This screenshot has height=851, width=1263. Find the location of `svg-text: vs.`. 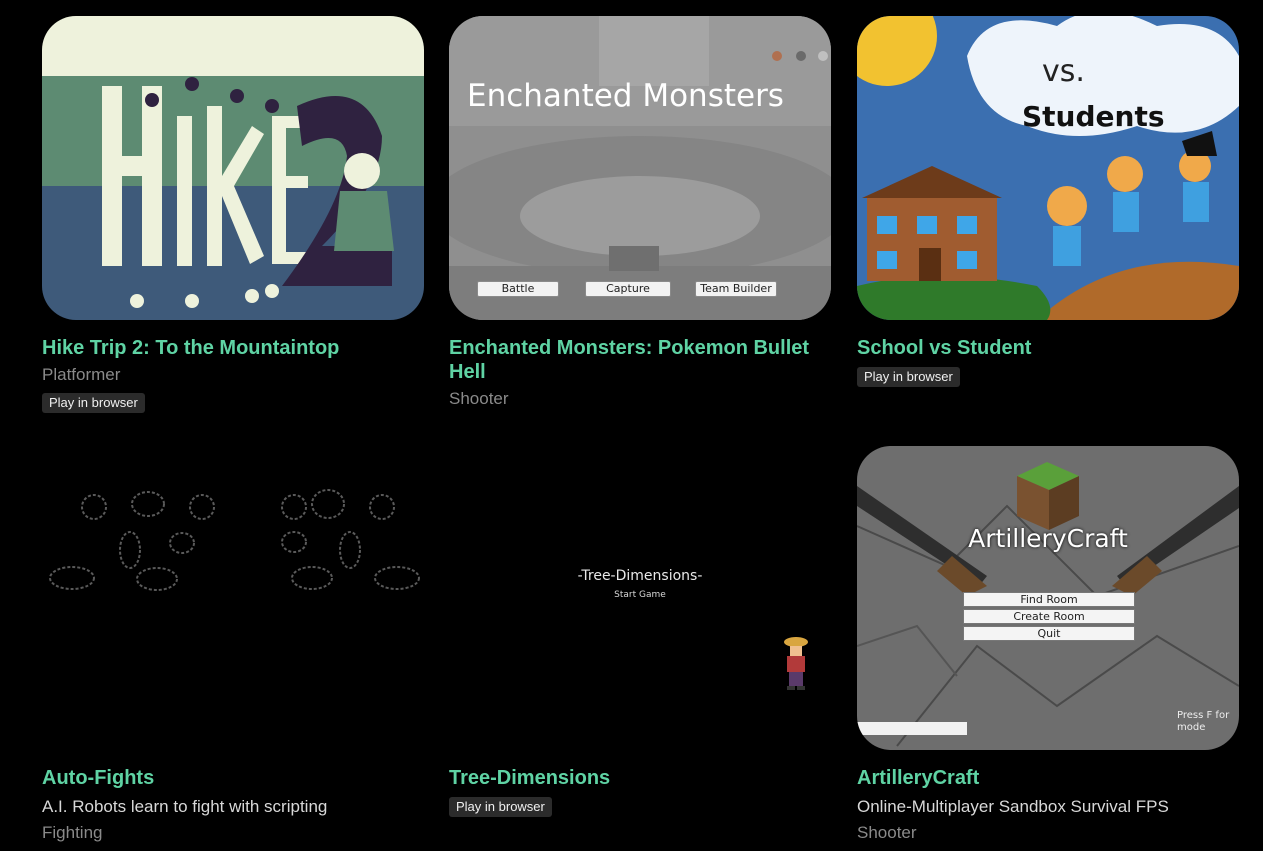

svg-text: vs. is located at coordinates (1063, 71).